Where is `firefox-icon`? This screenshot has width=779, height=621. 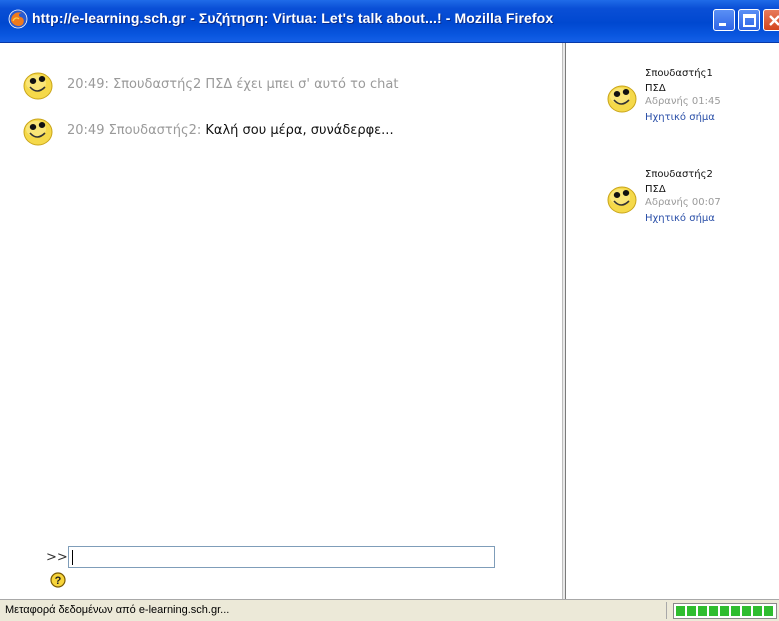
firefox-icon is located at coordinates (18, 19).